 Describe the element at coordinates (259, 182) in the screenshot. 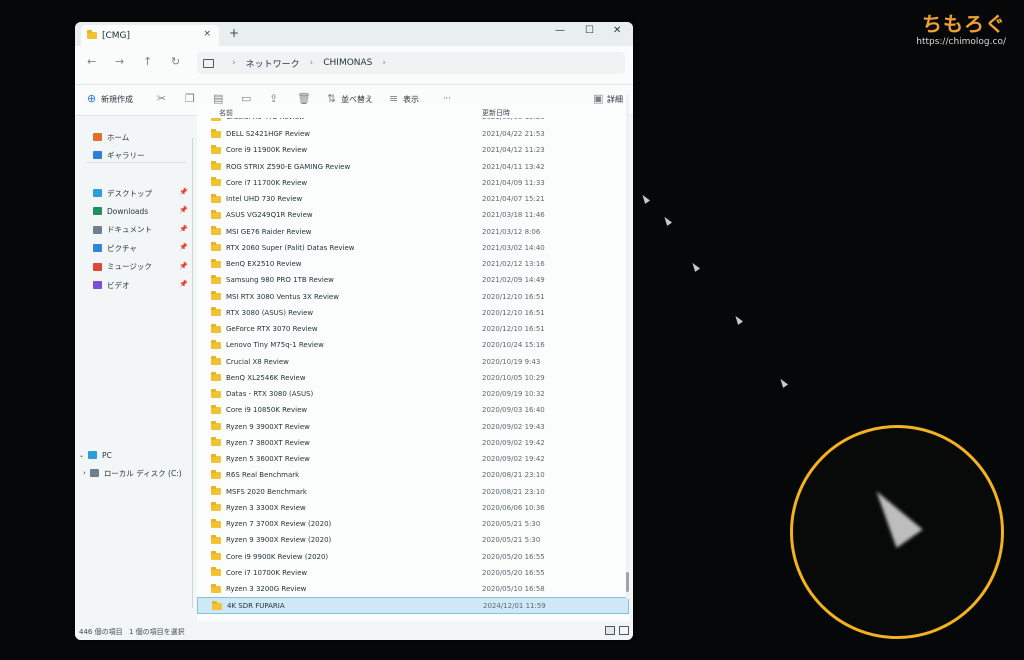

I see `file-name-cell: Core i7 11700K Review` at that location.